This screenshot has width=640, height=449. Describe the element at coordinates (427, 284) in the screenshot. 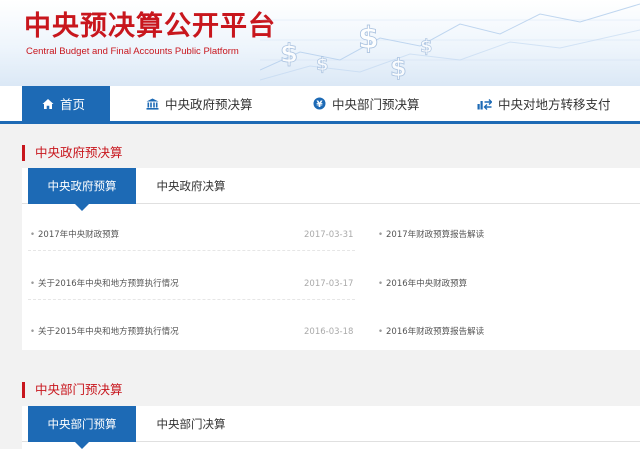

I see `list-item-title: 2016年中央财政预算` at that location.